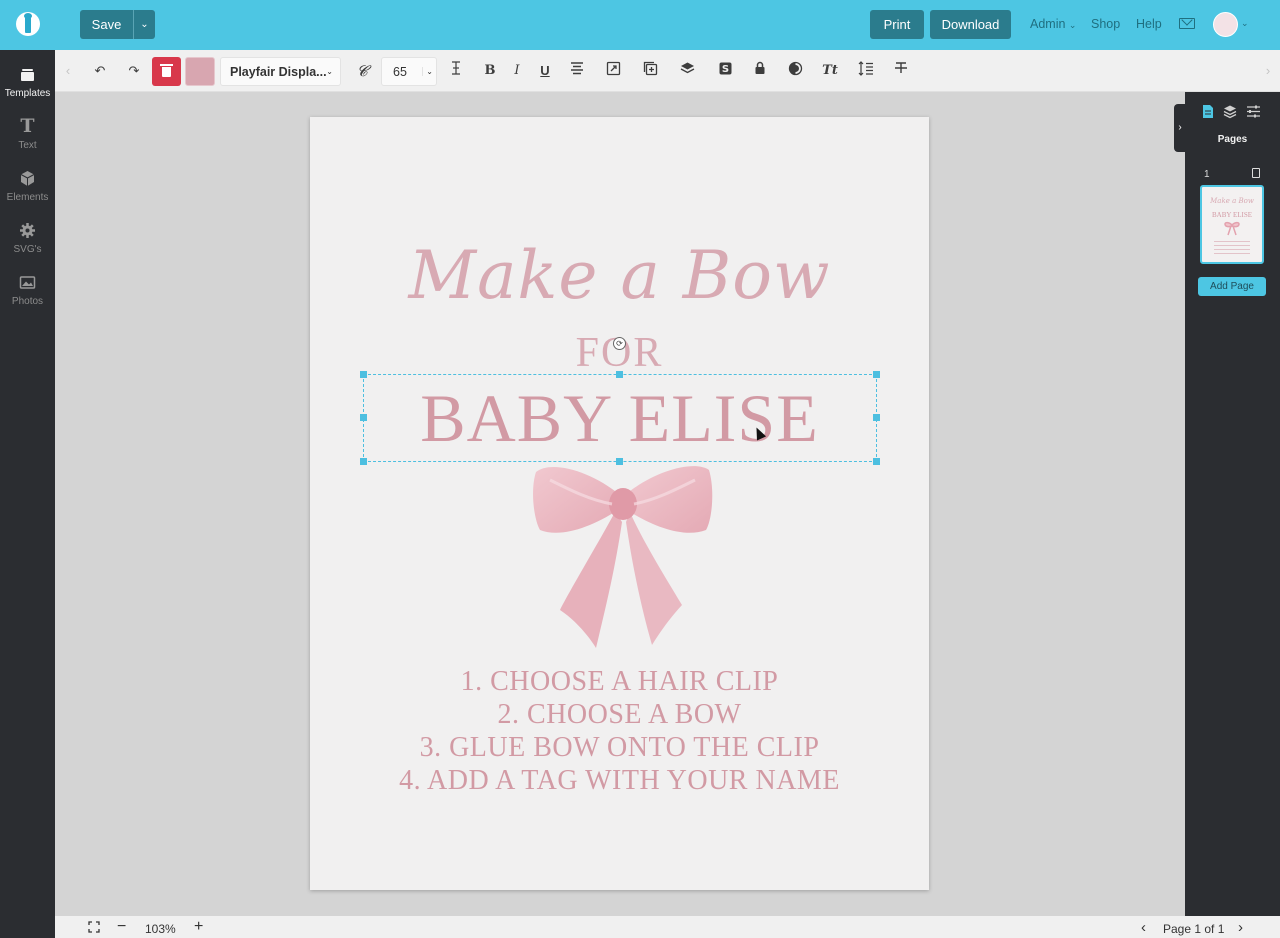  What do you see at coordinates (619, 343) in the screenshot?
I see `rotate-icon: ⟳` at bounding box center [619, 343].